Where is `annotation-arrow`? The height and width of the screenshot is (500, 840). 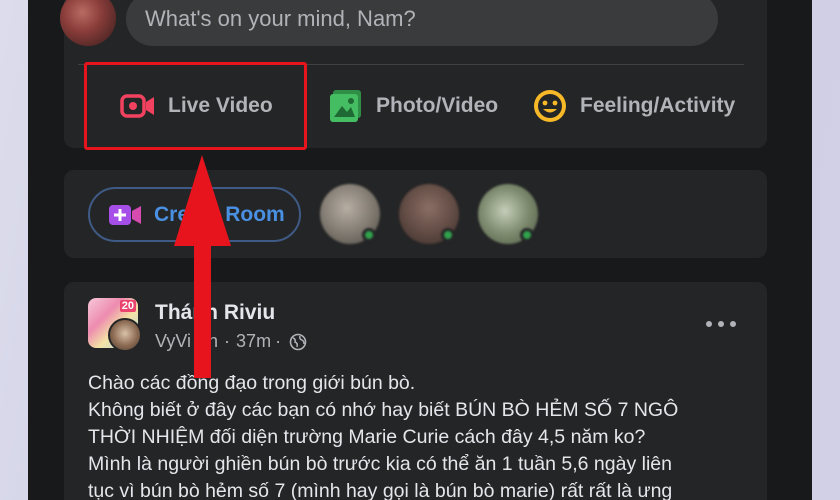
annotation-arrow is located at coordinates (202, 266).